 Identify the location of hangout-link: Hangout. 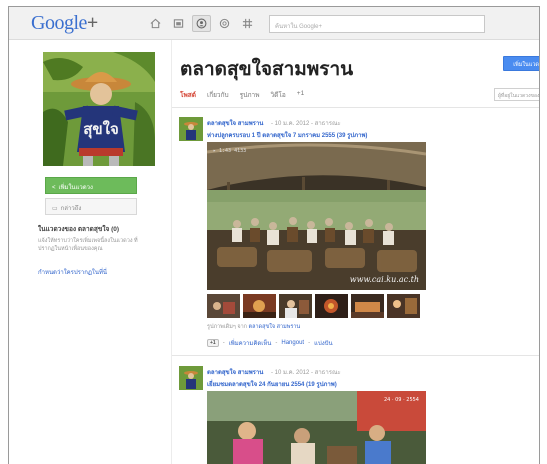
(292, 343).